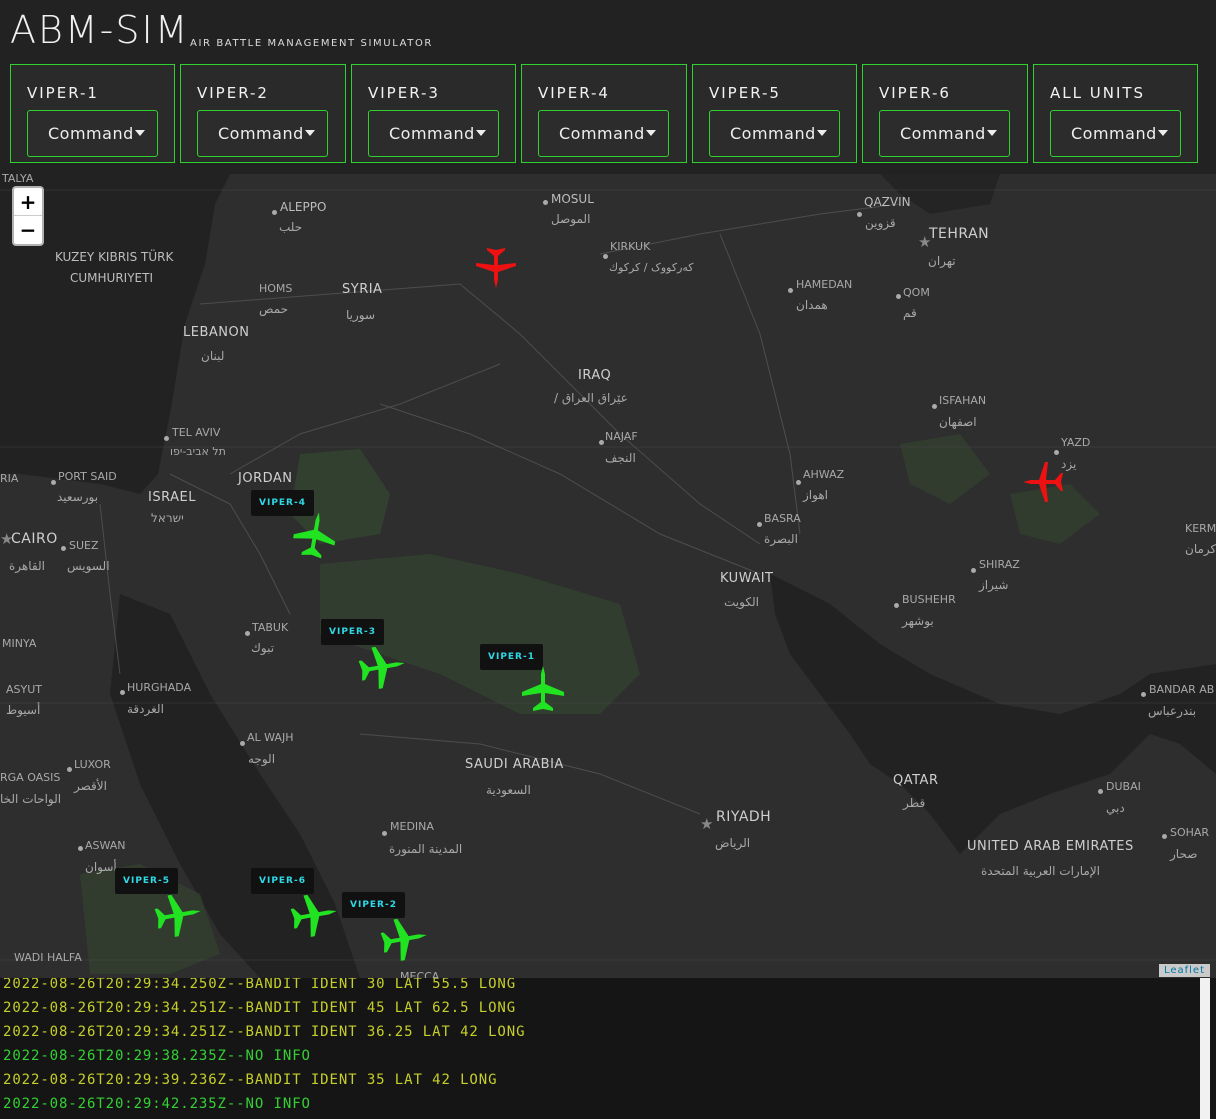 The width and height of the screenshot is (1216, 1119). Describe the element at coordinates (1123, 786) in the screenshot. I see `map-label-dubai: DUBAI` at that location.